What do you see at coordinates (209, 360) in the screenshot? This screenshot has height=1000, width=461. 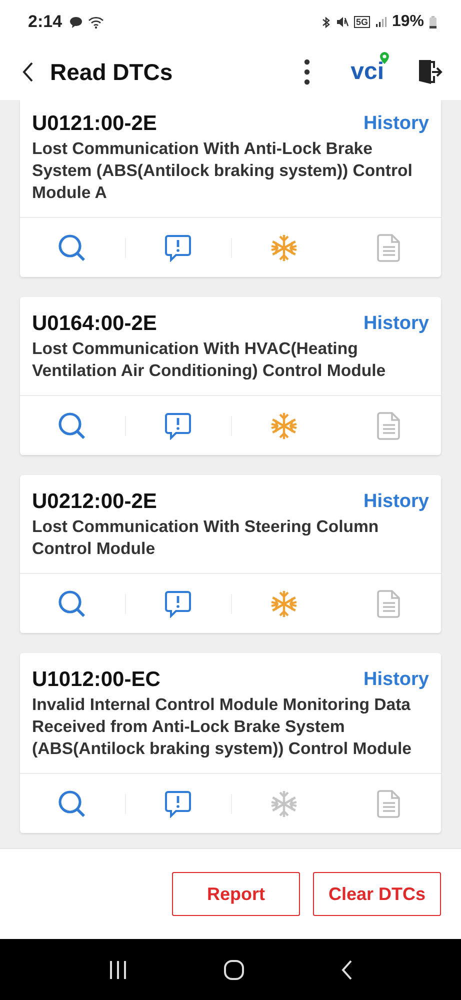 I see `dtc-description: Lost Communication With HVAC(Heating Ventilation Air Conditioning) Control Module` at bounding box center [209, 360].